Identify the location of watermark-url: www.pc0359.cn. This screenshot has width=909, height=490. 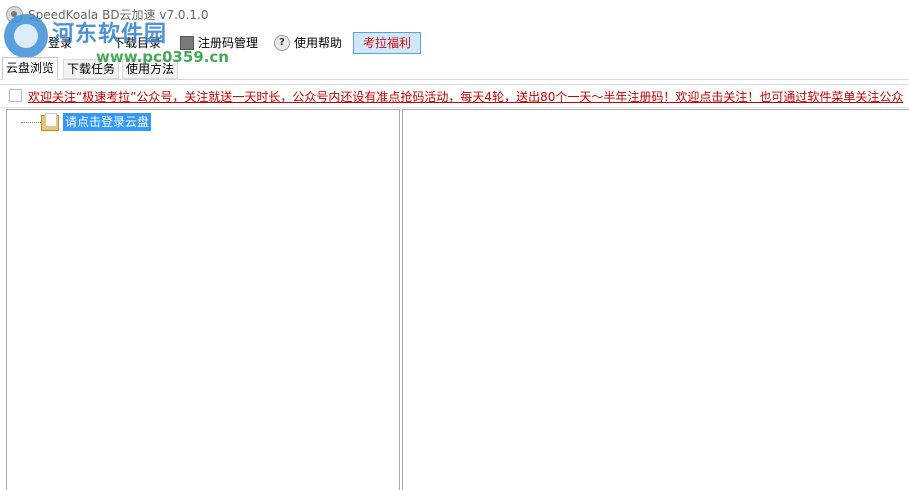
(162, 57).